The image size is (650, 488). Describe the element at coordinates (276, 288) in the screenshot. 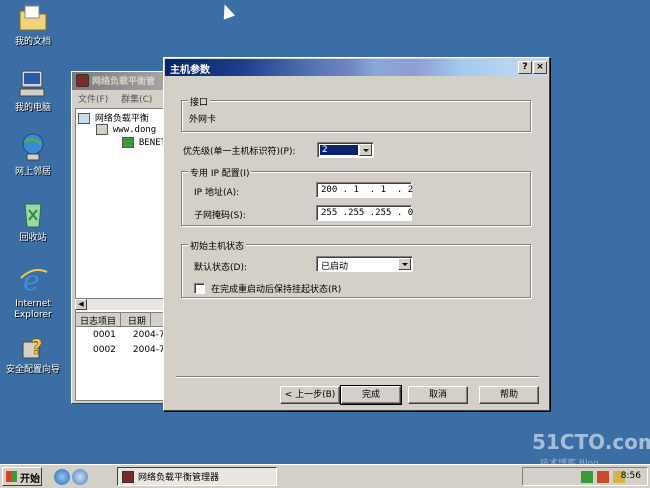

I see `keep-suspended-label: 在完成重启动后保持挂起状态(R)` at that location.